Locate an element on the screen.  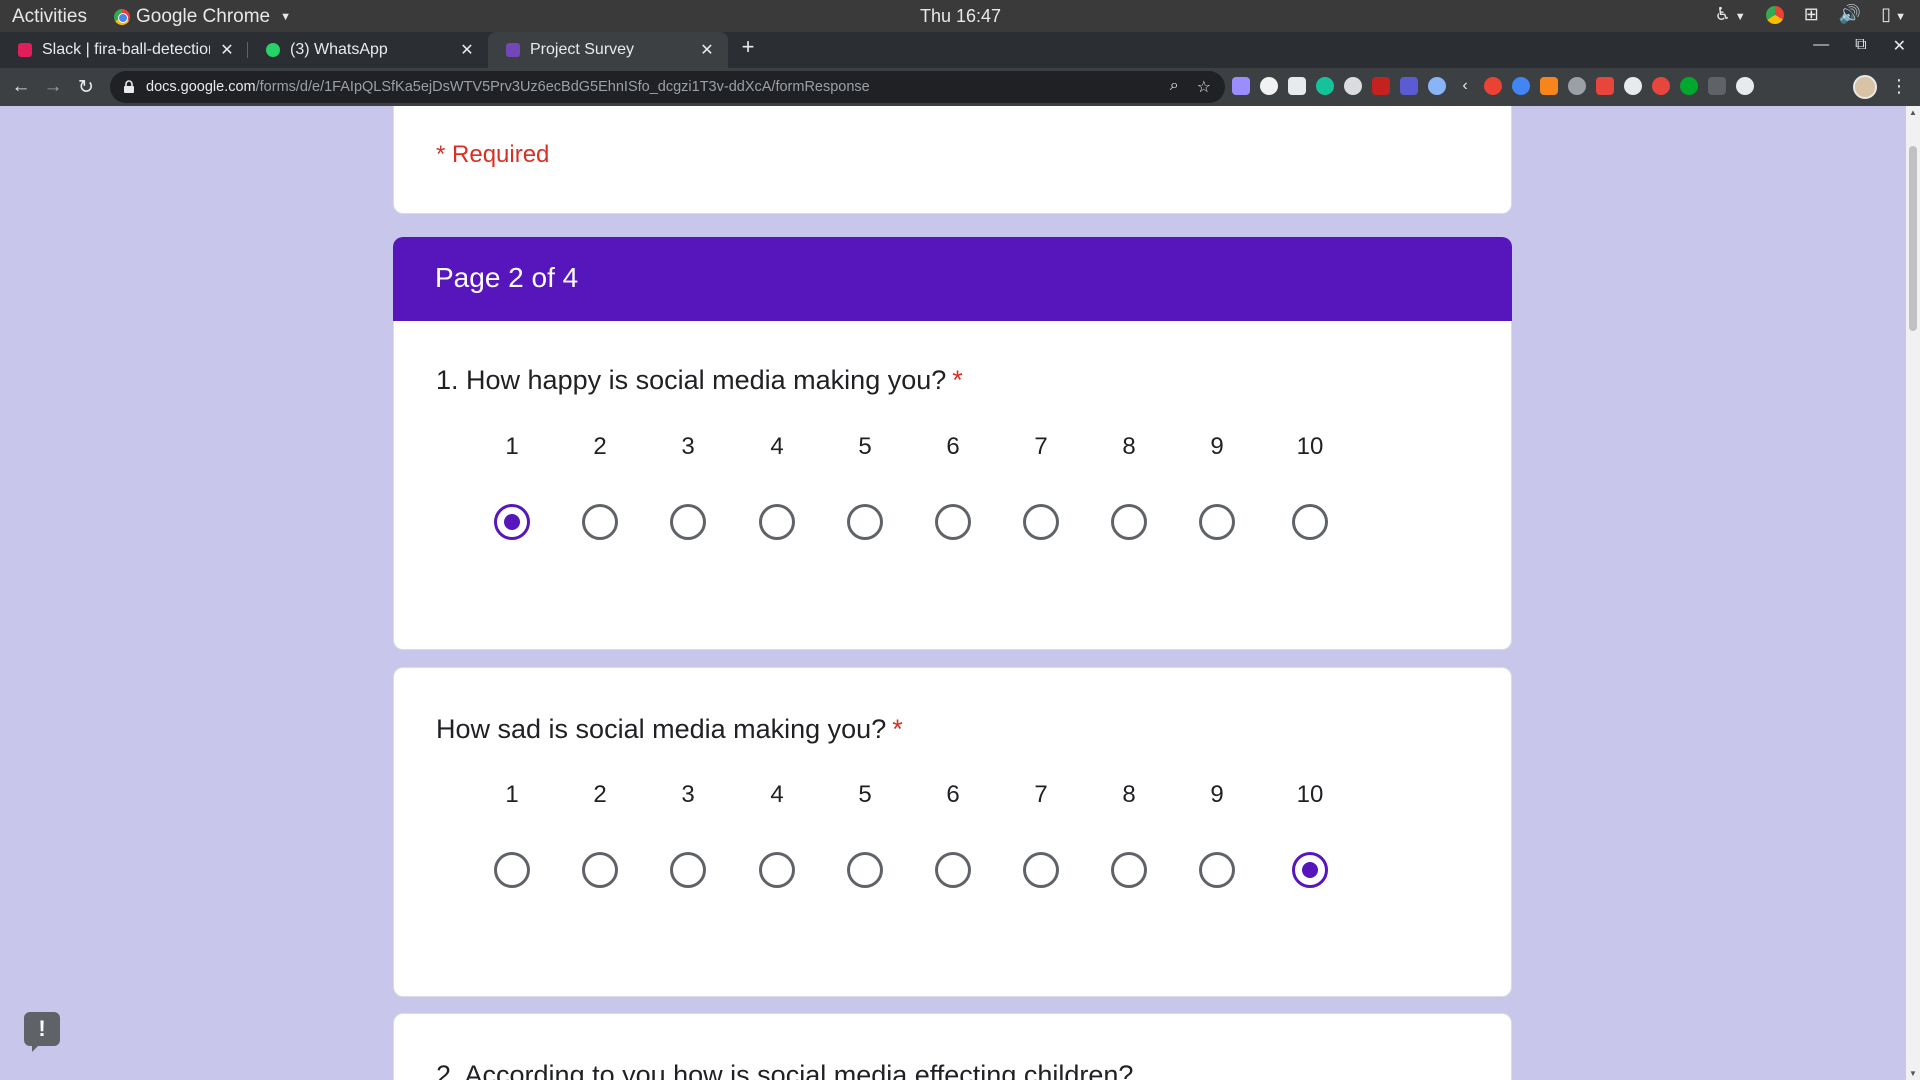
chrome-tray-icon is located at coordinates (1774, 14).